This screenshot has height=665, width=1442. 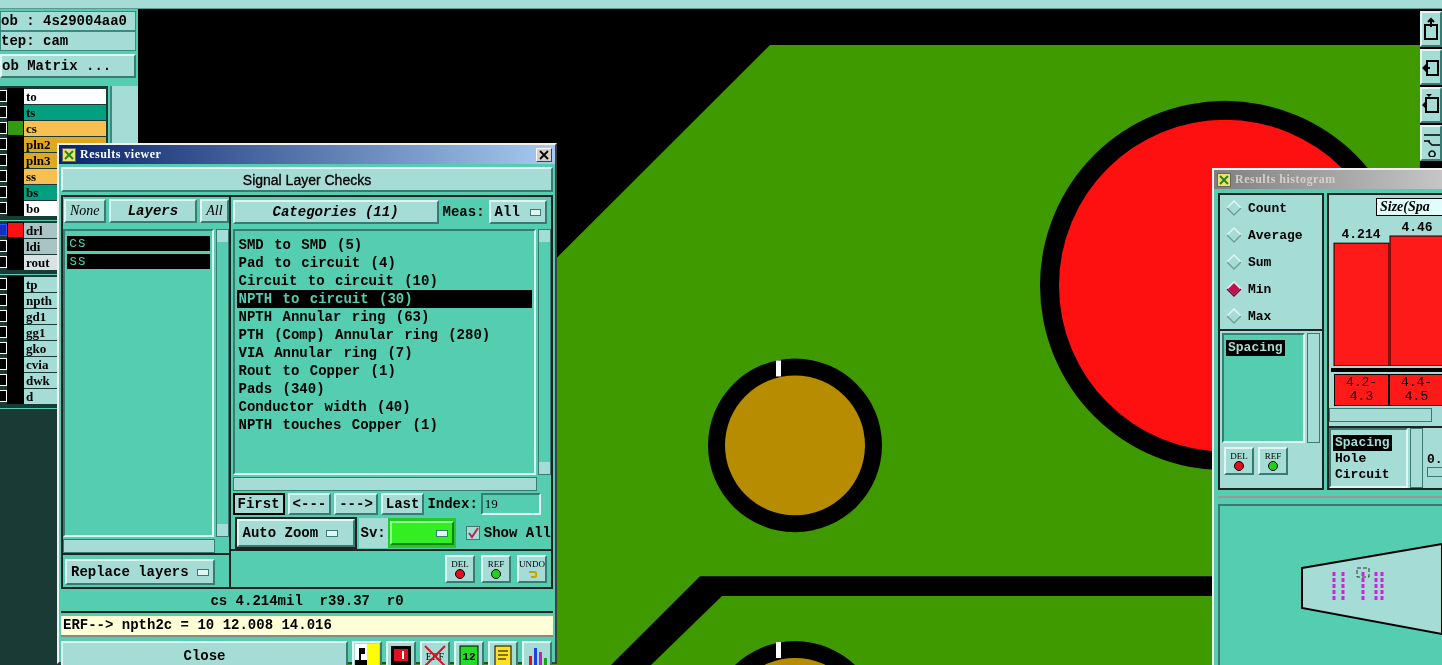 What do you see at coordinates (1361, 390) in the screenshot?
I see `bin-label: 4.2-4.3` at bounding box center [1361, 390].